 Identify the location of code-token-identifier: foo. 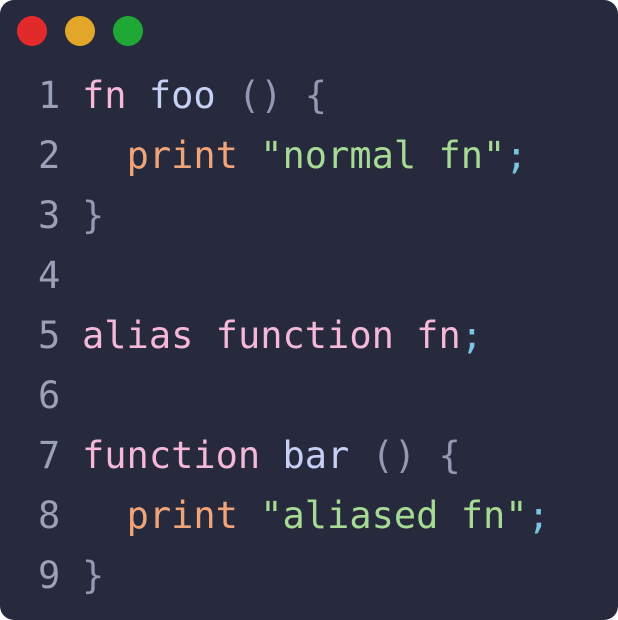
(182, 95).